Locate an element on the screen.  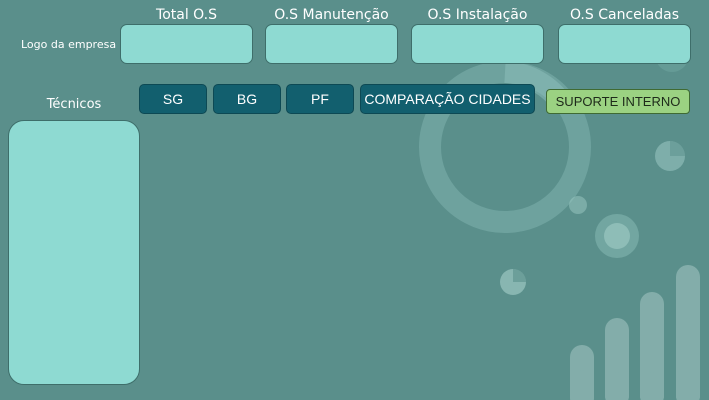
technicians-title: Técnicos is located at coordinates (74, 104).